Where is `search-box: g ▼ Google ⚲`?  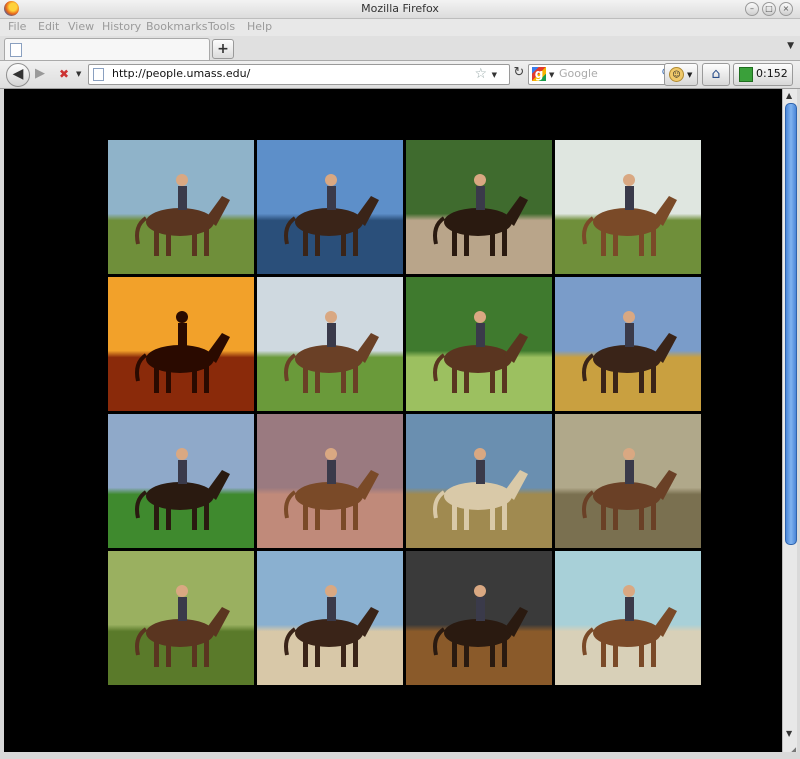
search-box: g ▼ Google ⚲ is located at coordinates (601, 74).